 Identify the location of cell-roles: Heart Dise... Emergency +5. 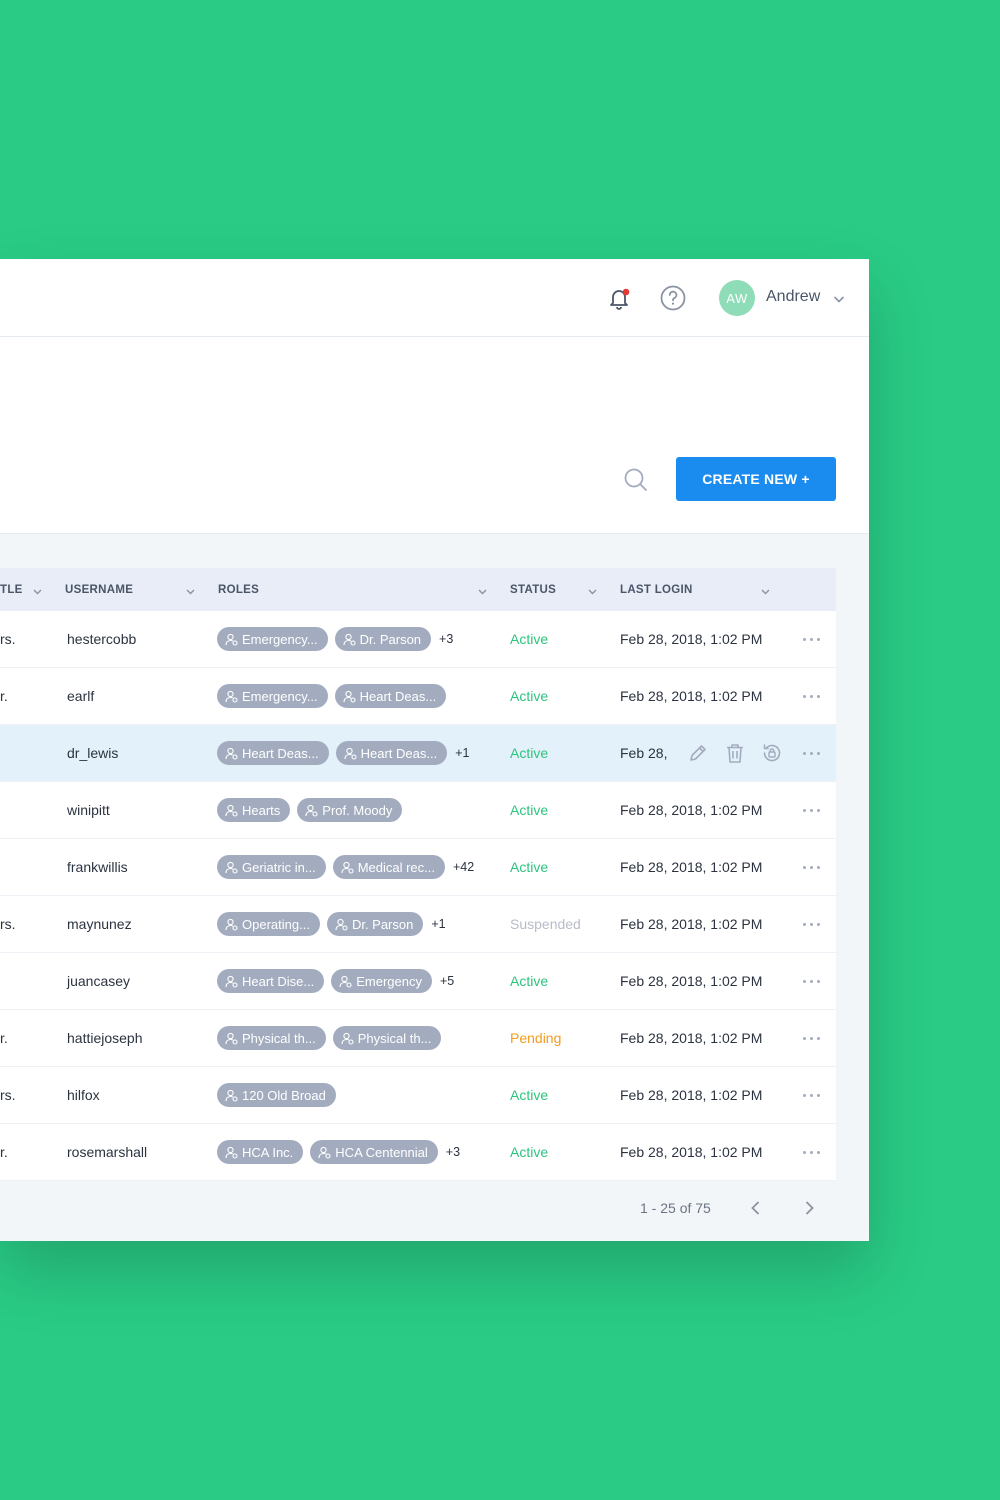
(335, 981).